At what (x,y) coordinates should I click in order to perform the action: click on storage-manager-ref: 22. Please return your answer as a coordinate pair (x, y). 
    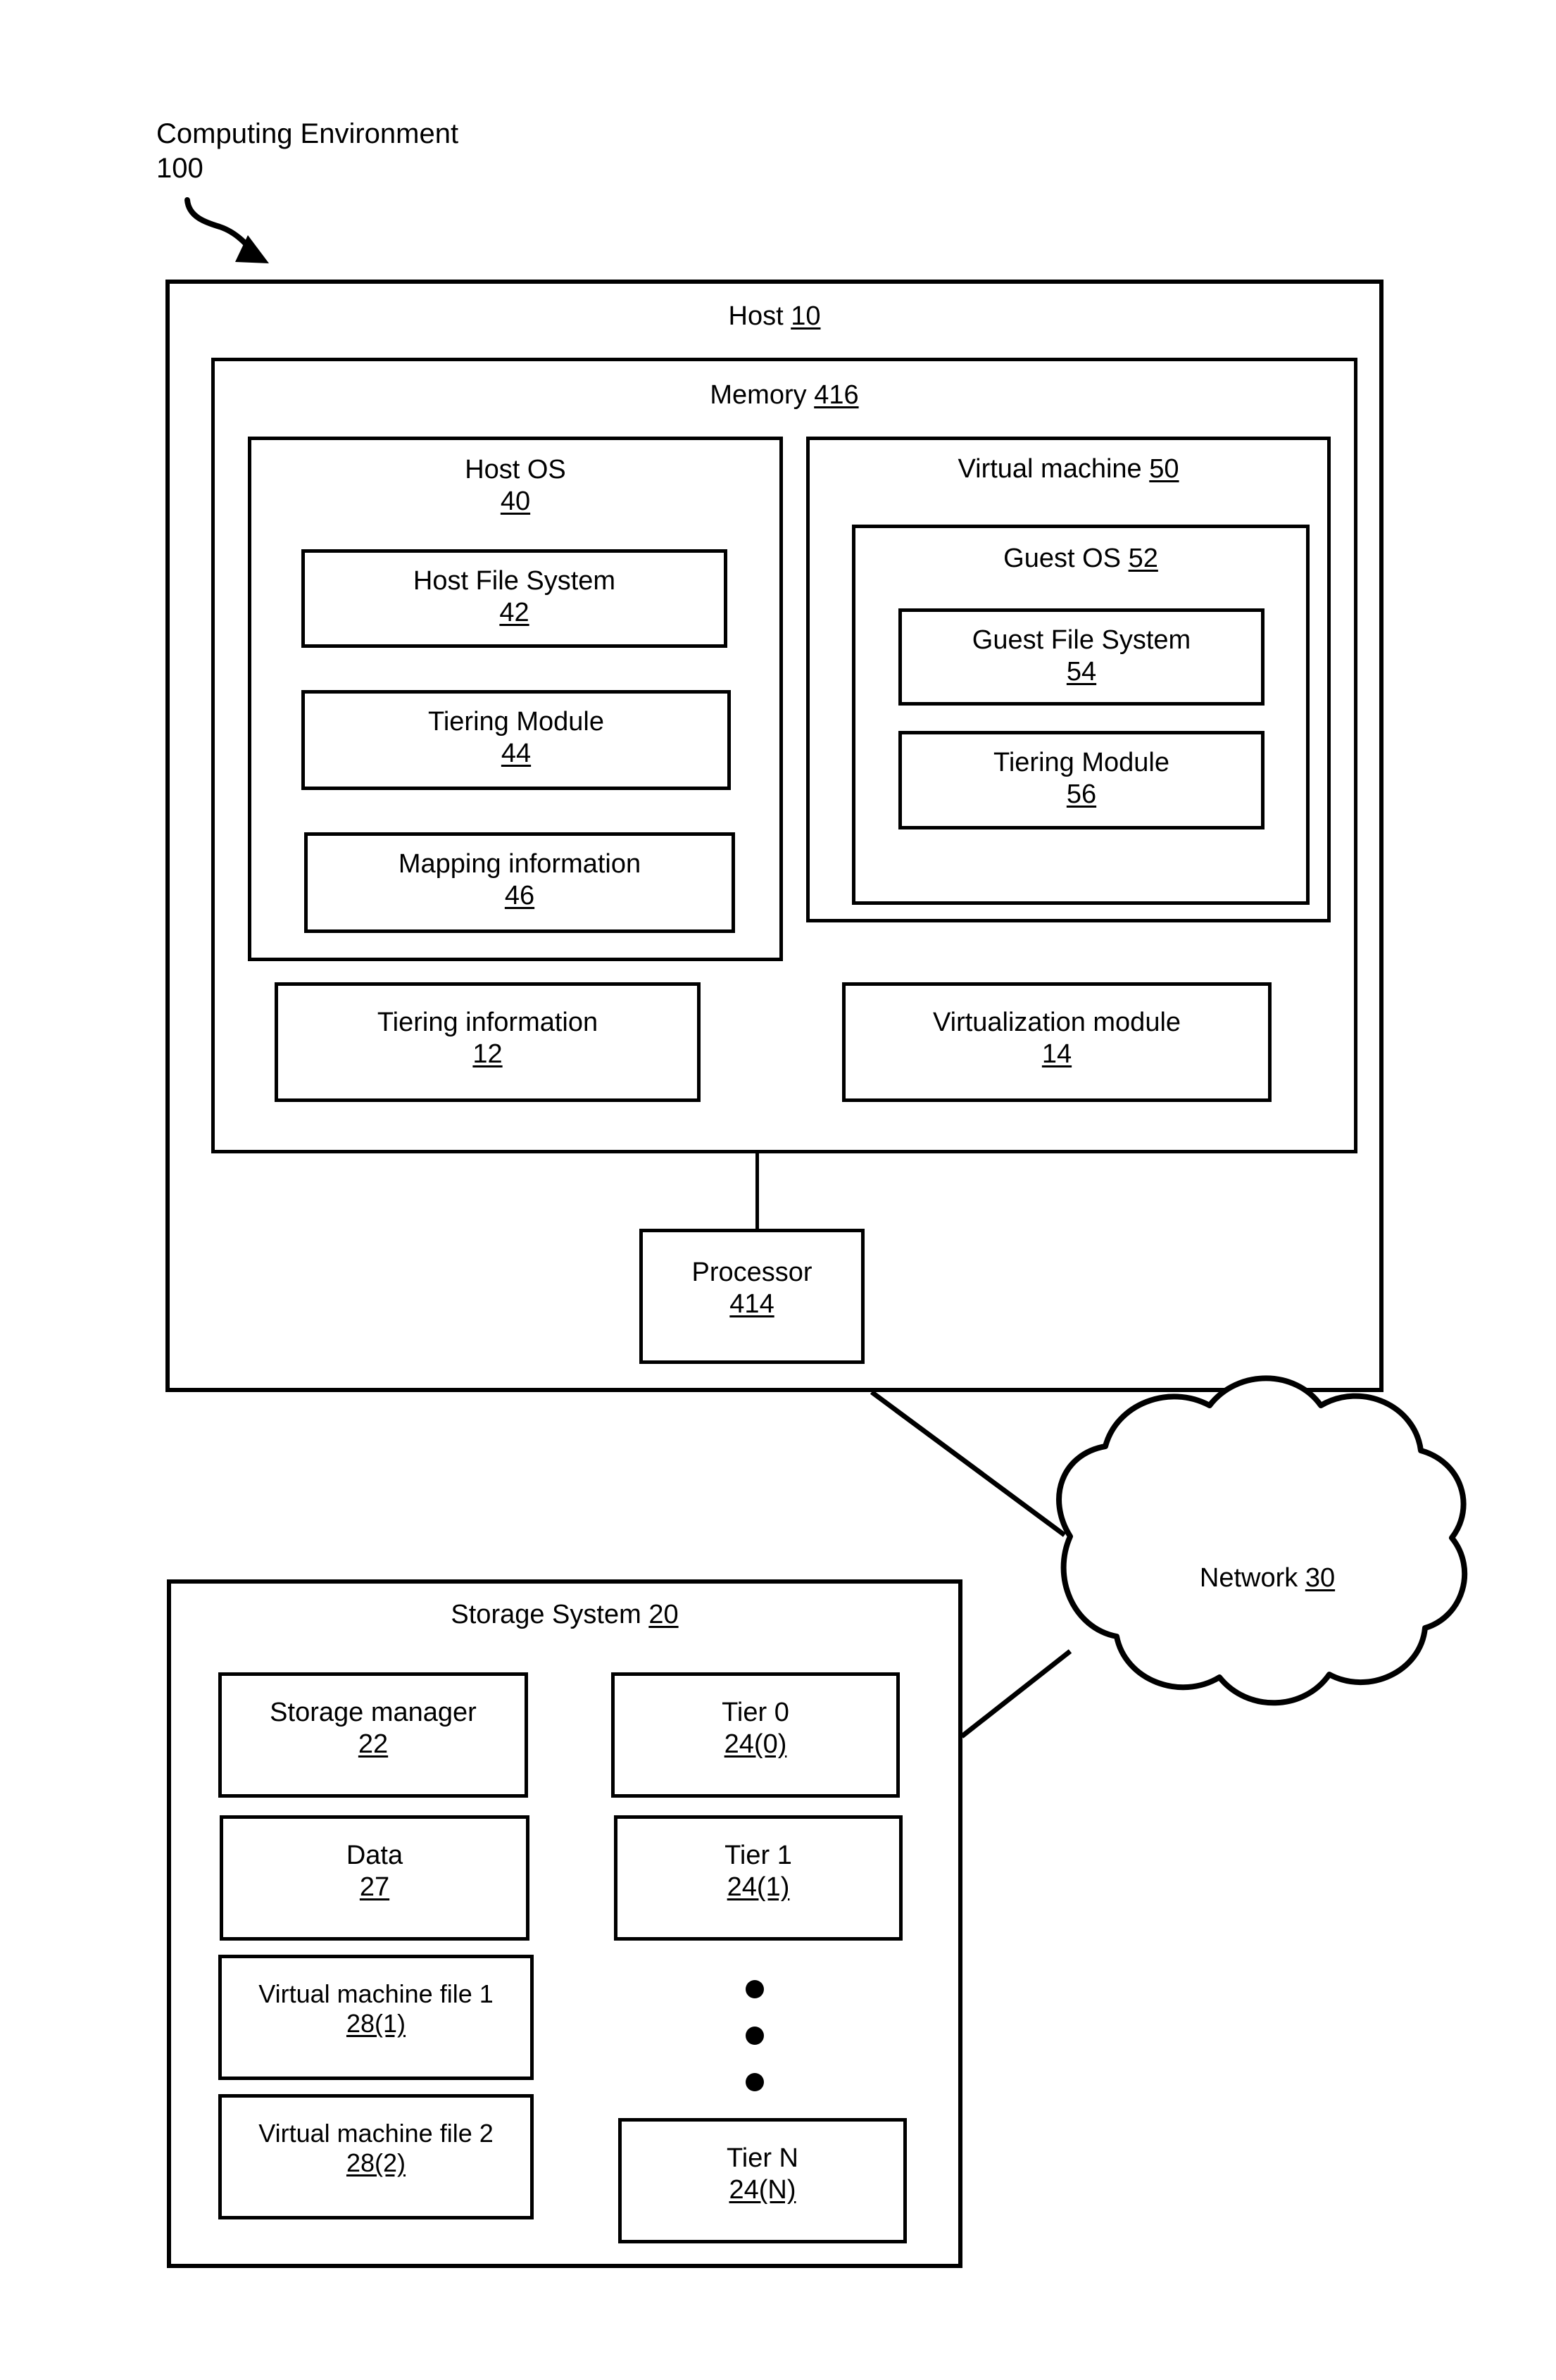
    Looking at the image, I should click on (373, 1744).